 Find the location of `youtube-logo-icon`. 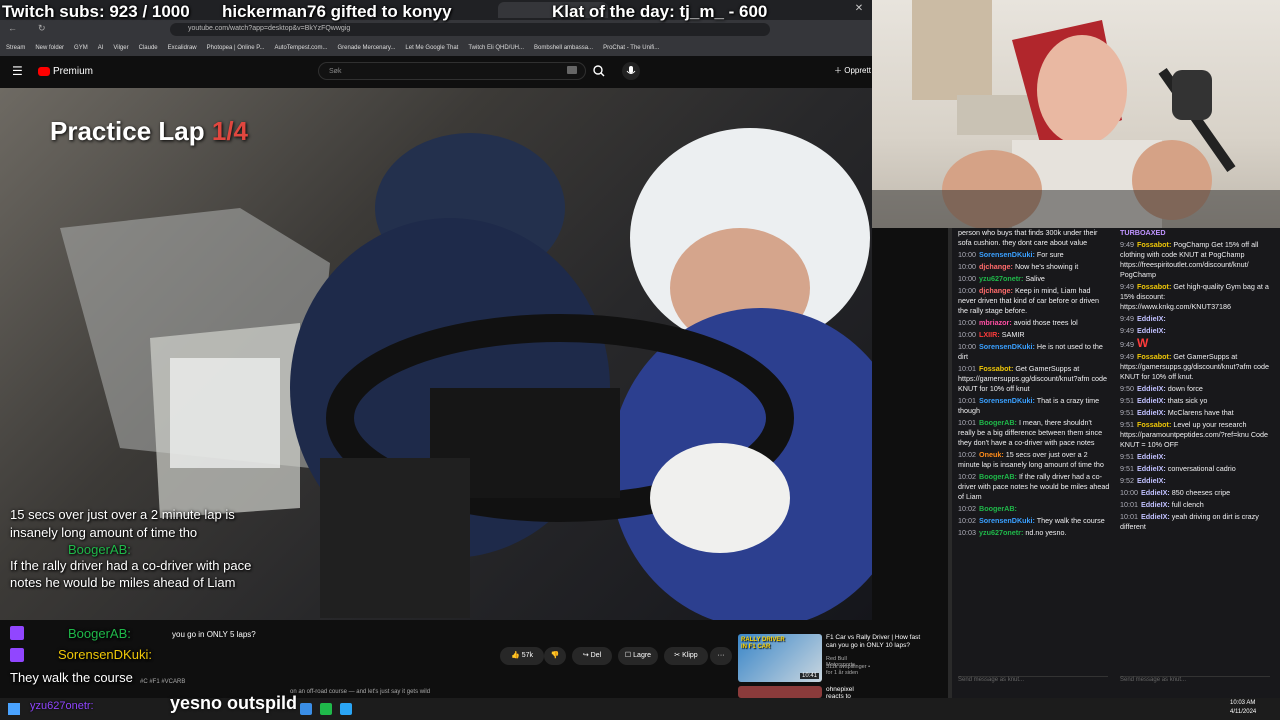

youtube-logo-icon is located at coordinates (44, 71).